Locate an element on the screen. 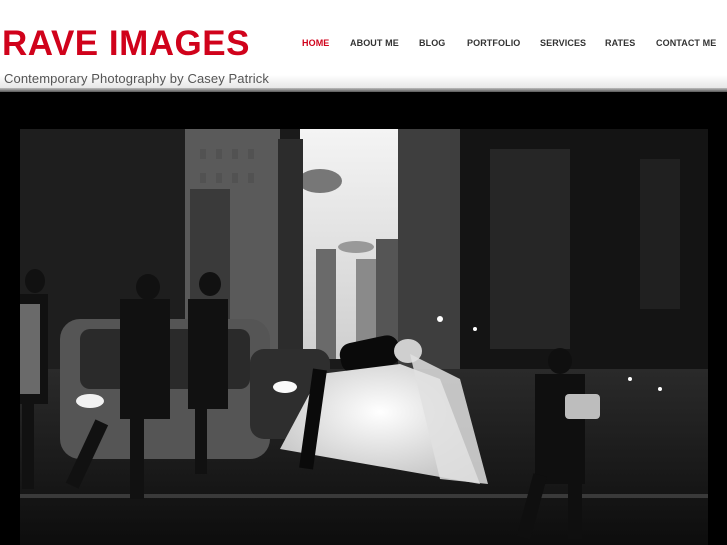  nav-item-blog: BLOG is located at coordinates (432, 43).